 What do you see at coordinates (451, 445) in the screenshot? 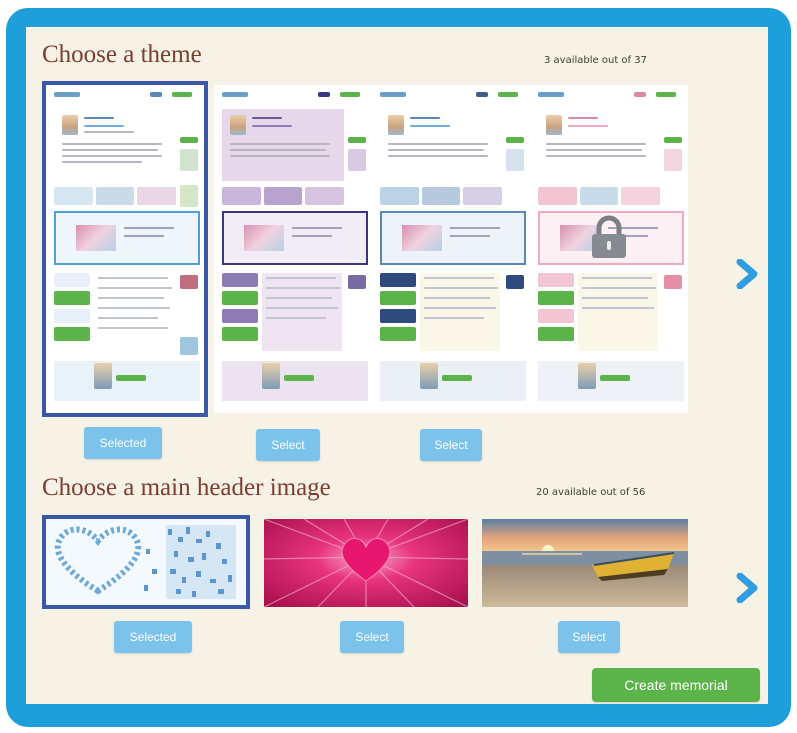
I see `theme-3-select-button: Select` at bounding box center [451, 445].